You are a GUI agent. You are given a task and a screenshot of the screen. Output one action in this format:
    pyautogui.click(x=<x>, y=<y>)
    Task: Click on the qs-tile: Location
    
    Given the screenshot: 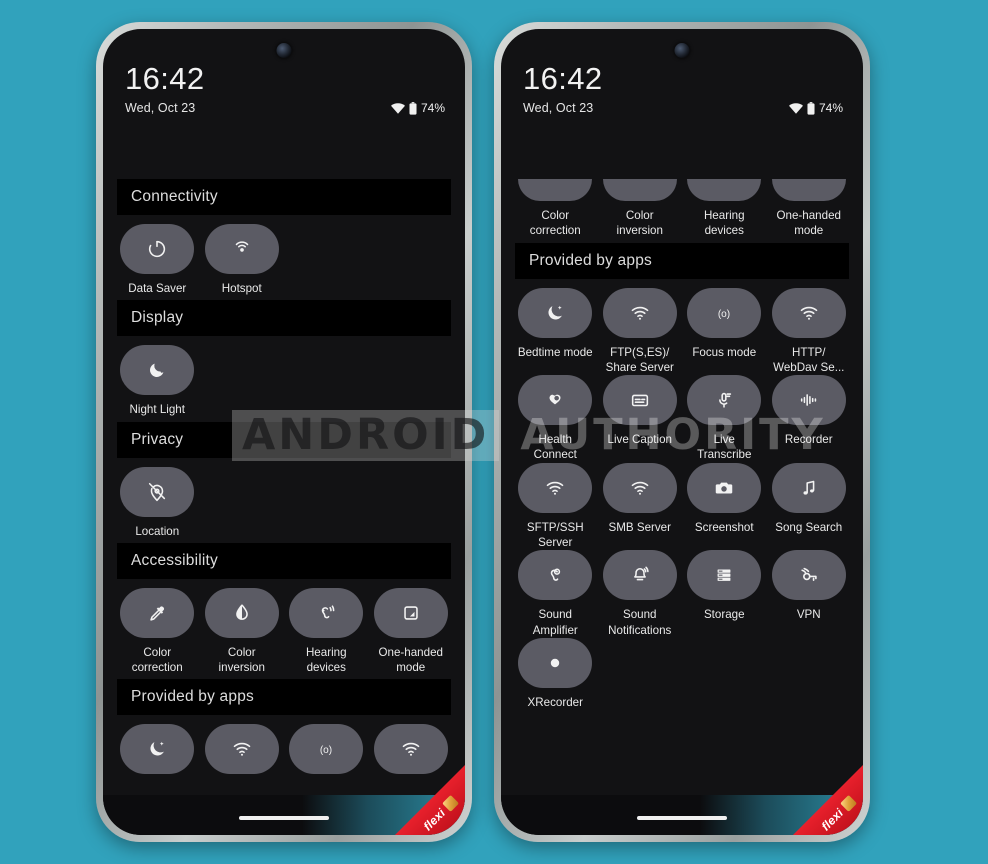 What is the action you would take?
    pyautogui.click(x=157, y=502)
    